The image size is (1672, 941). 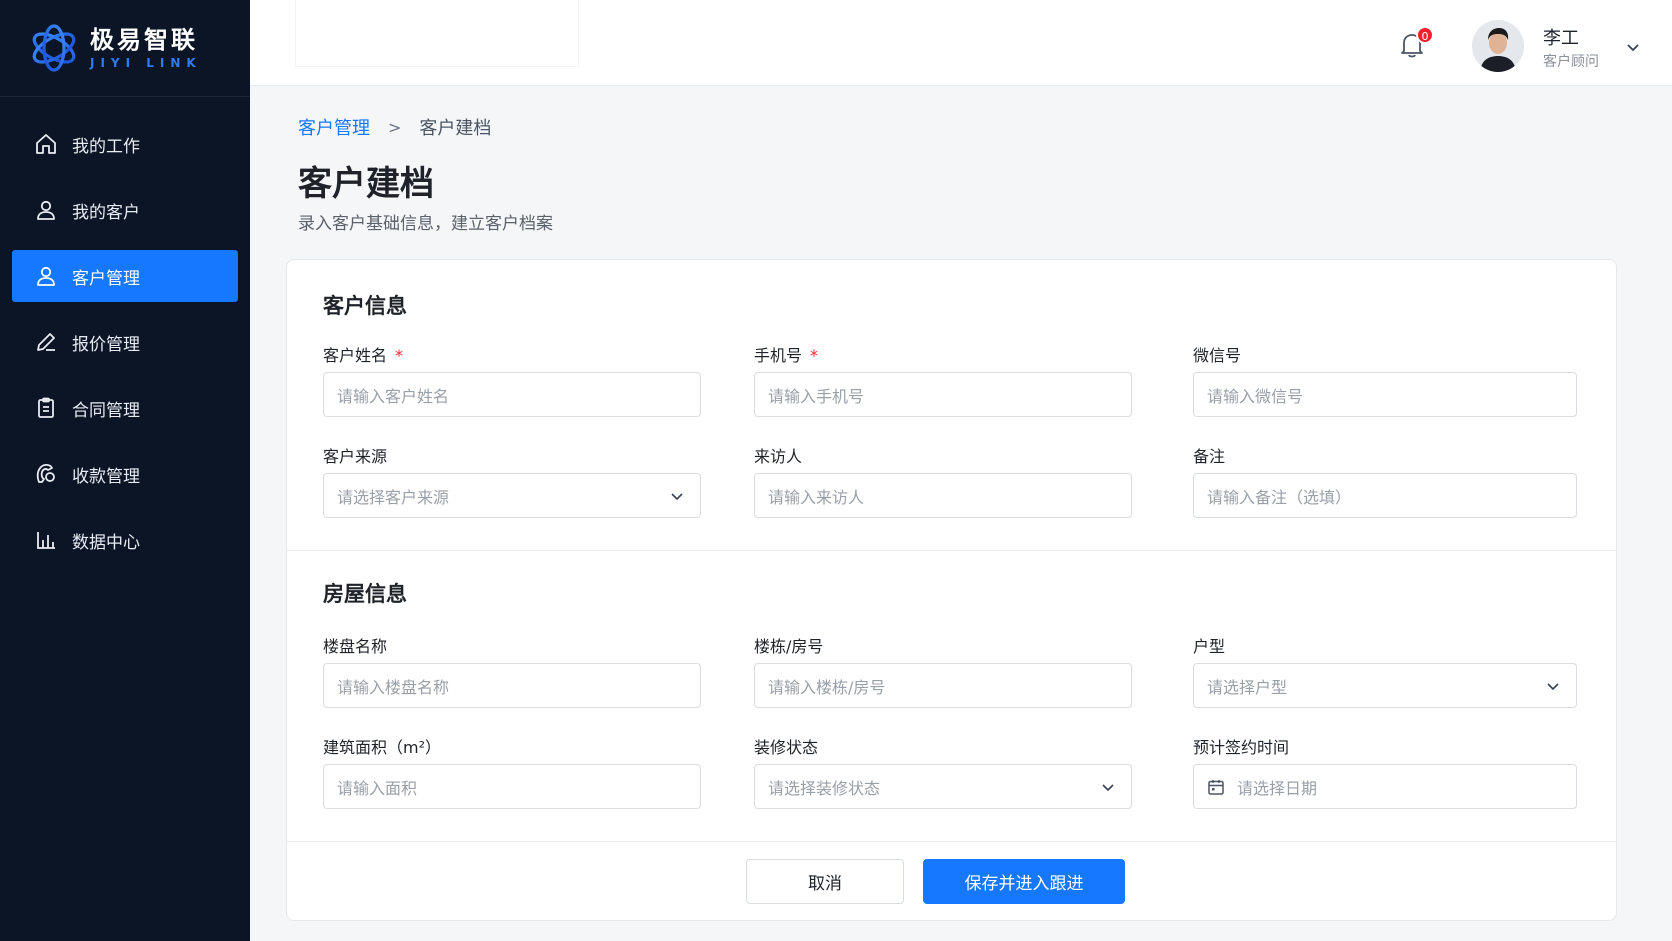 What do you see at coordinates (393, 396) in the screenshot?
I see `placeholder-text: 请输入客户姓名` at bounding box center [393, 396].